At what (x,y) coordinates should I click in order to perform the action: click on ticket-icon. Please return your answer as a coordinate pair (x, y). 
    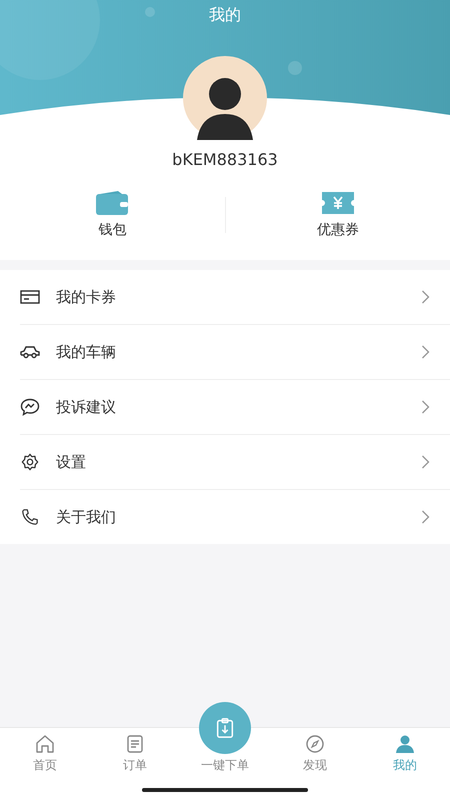
    Looking at the image, I should click on (338, 203).